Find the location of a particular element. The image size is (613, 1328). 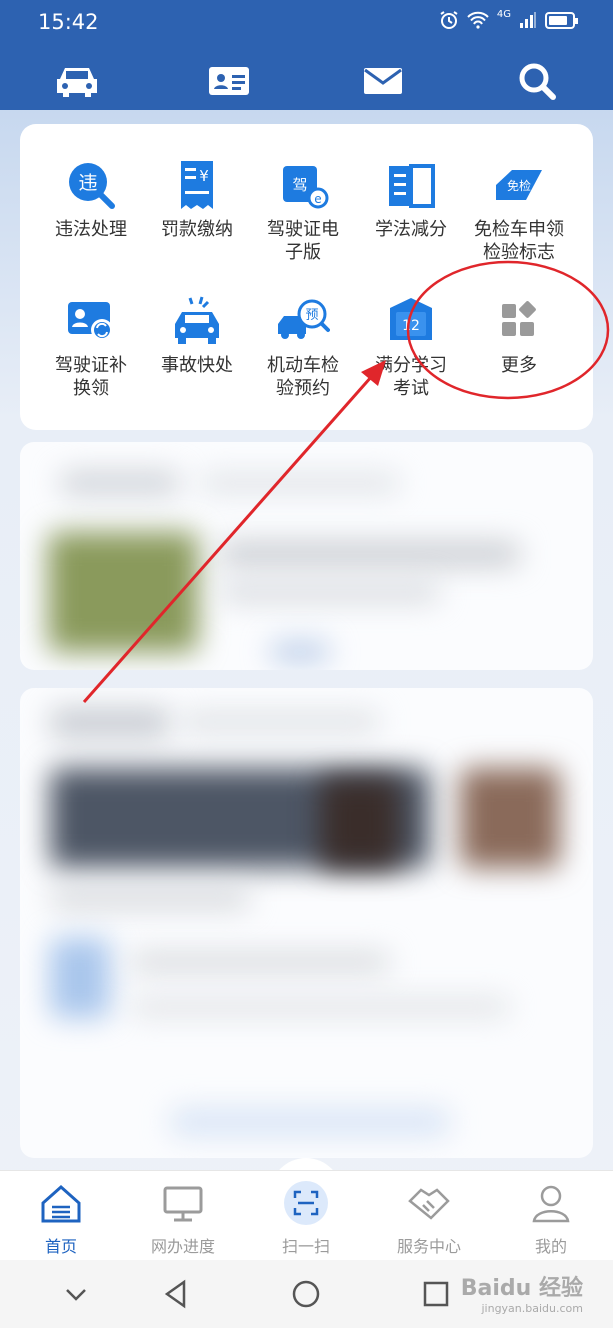

exempt-inspection-icon: 免检 is located at coordinates (519, 185).